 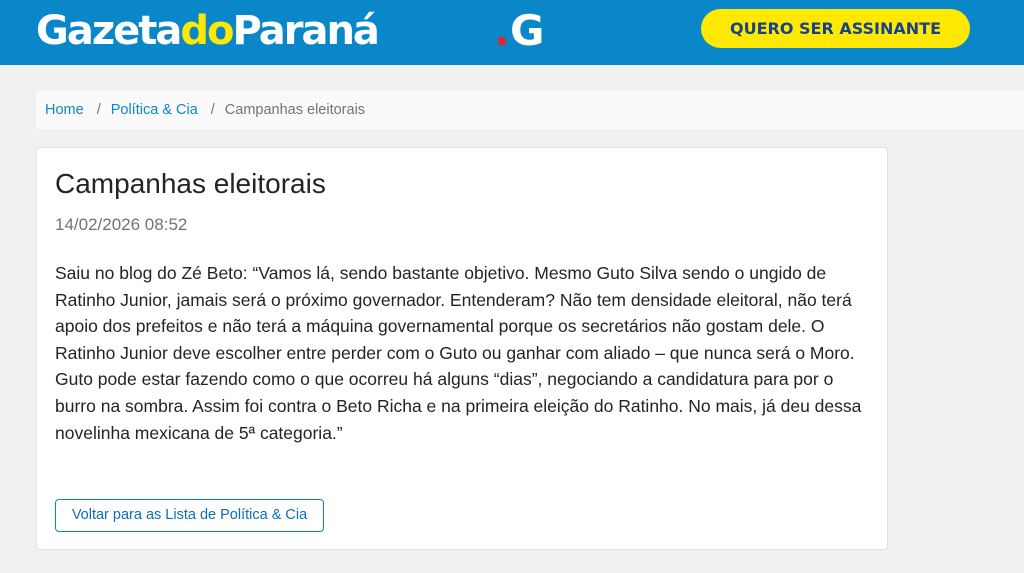 I want to click on g-logo-letter: G, so click(x=527, y=30).